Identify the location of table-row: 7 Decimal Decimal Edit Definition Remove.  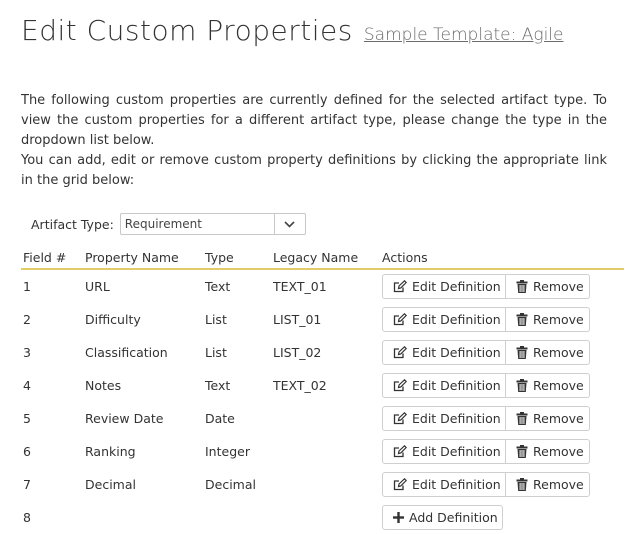
(322, 484).